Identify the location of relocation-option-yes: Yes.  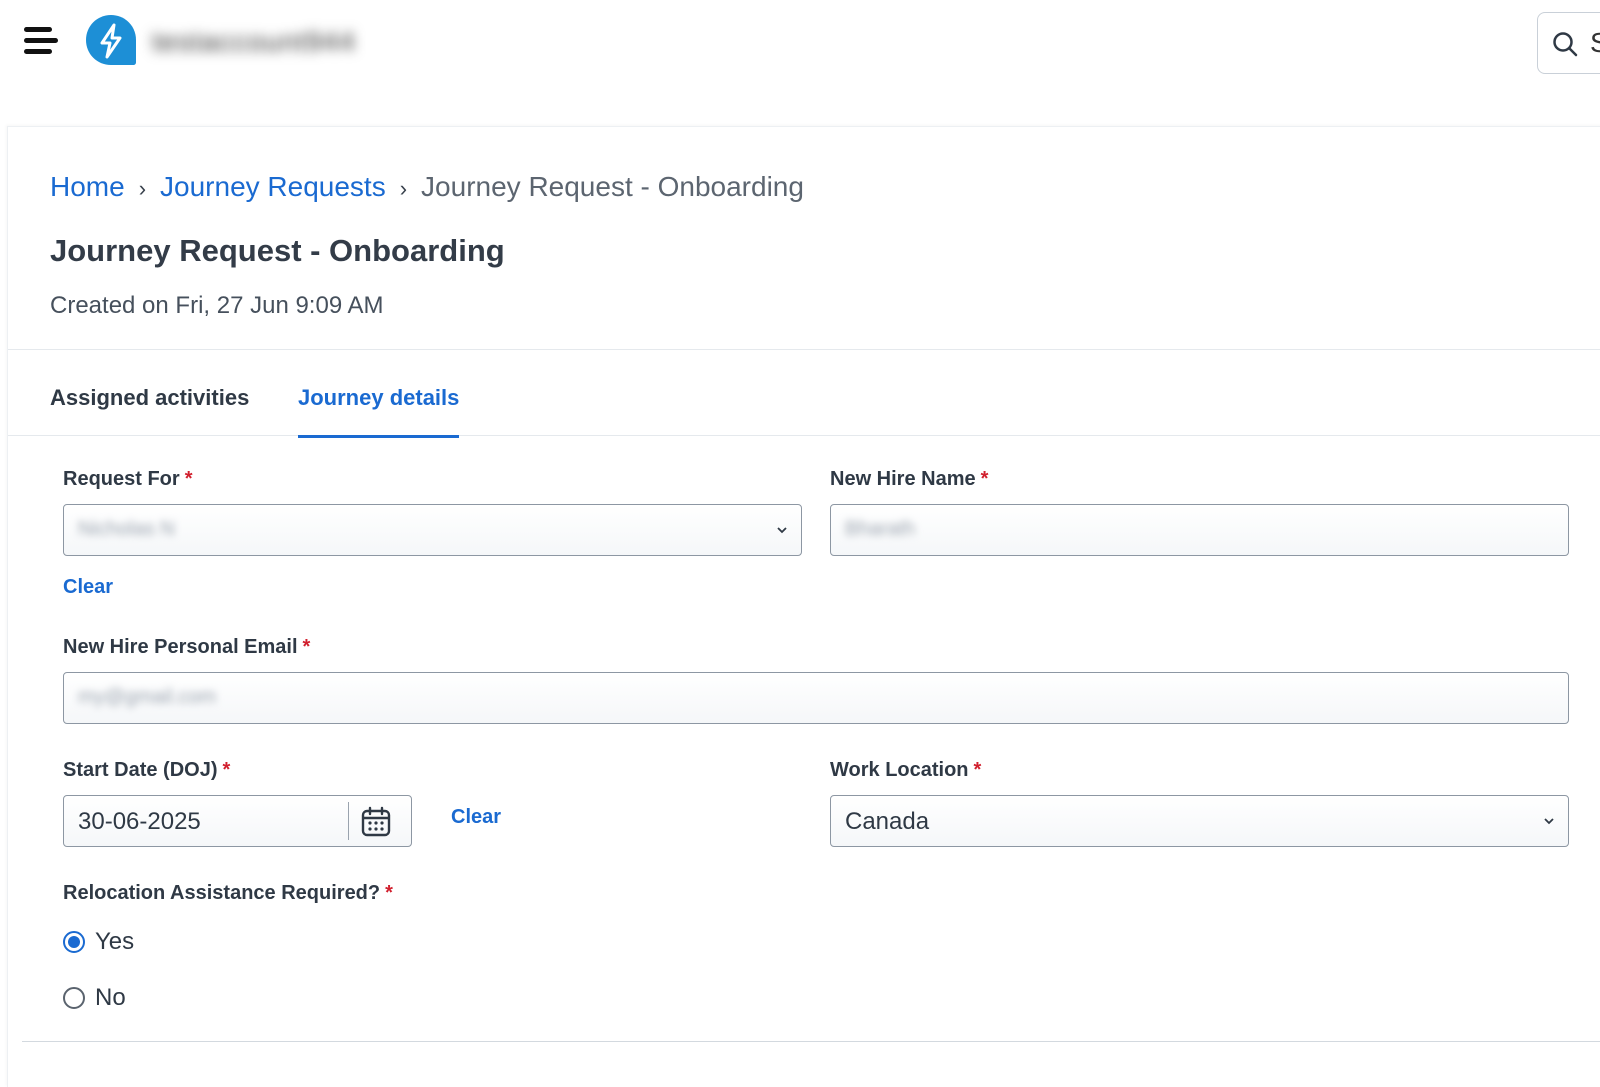
(98, 942).